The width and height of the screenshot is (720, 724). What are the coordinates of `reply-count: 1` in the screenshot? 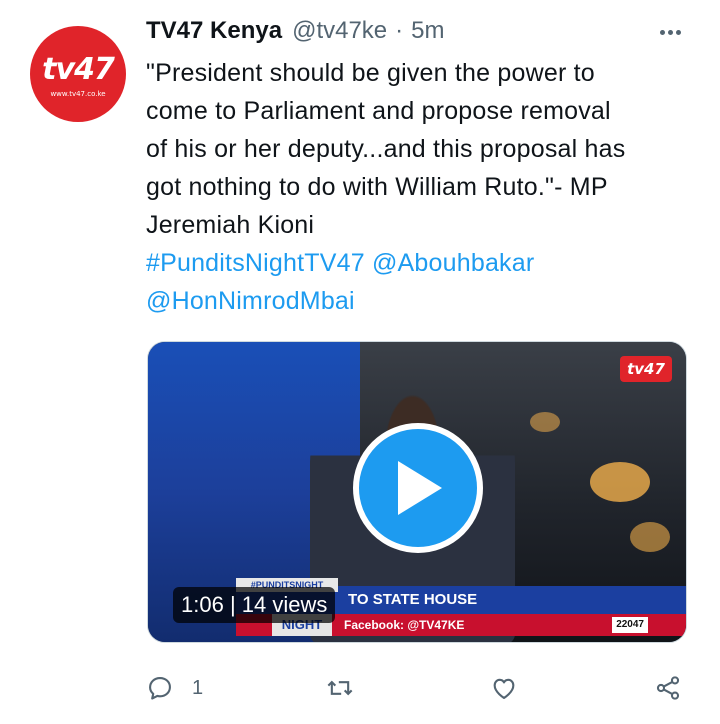 It's located at (198, 687).